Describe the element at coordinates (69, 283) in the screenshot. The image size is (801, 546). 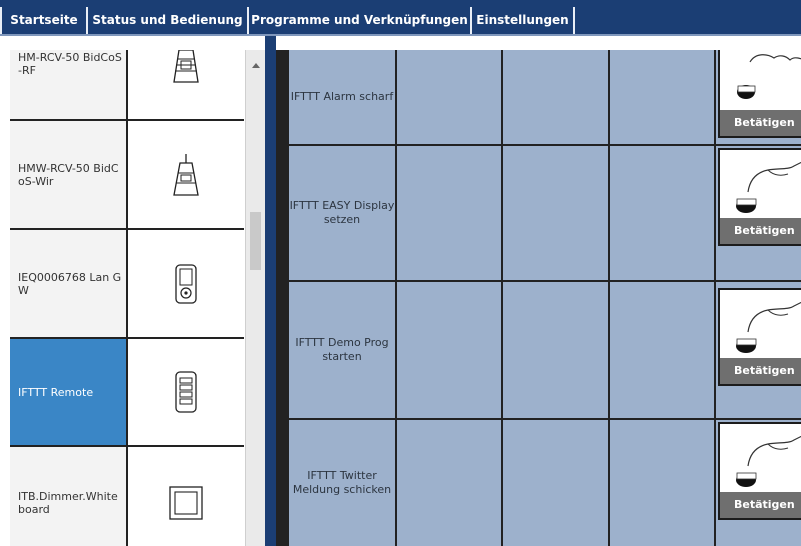
I see `device-name: IEQ0006768 Lan GW` at that location.